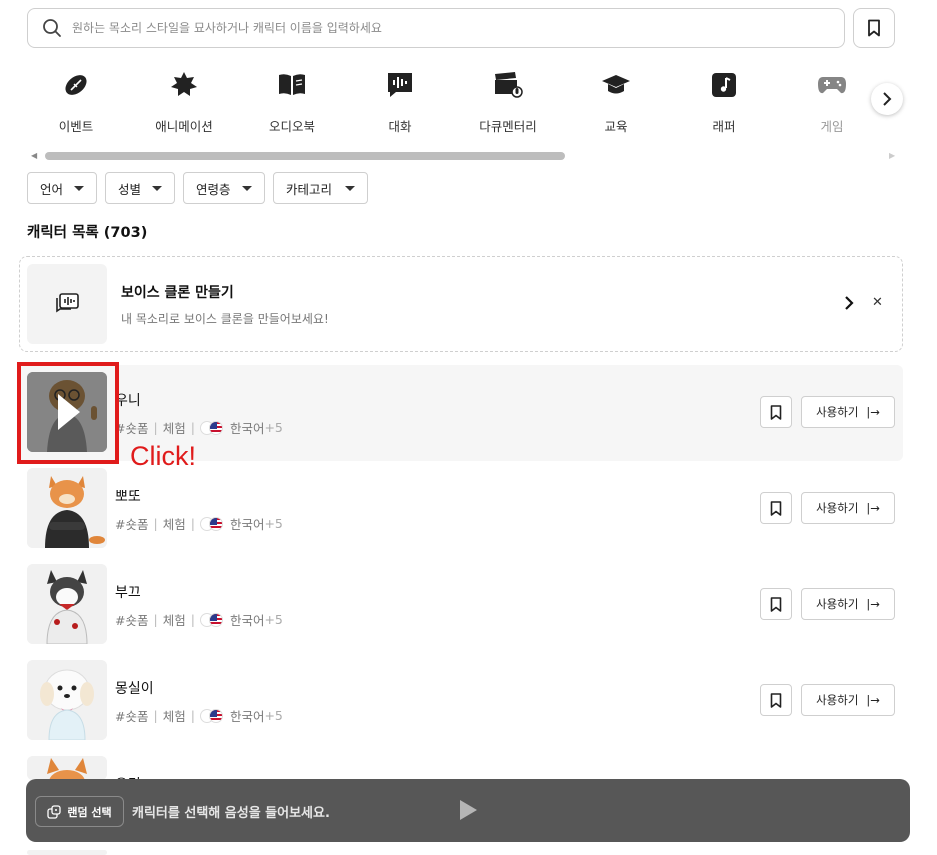 Image resolution: width=937 pixels, height=855 pixels. I want to click on category-audiobook: 오디오북, so click(292, 103).